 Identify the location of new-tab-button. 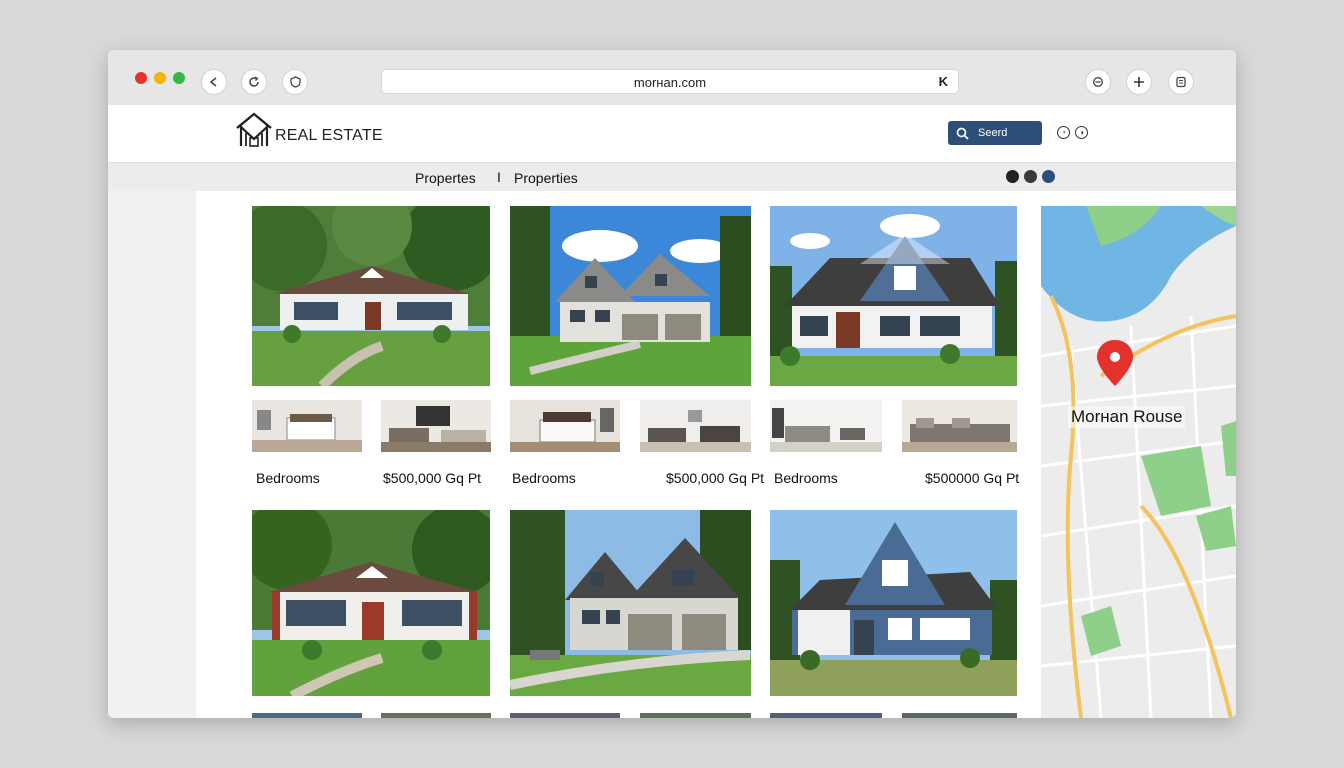
(1139, 82).